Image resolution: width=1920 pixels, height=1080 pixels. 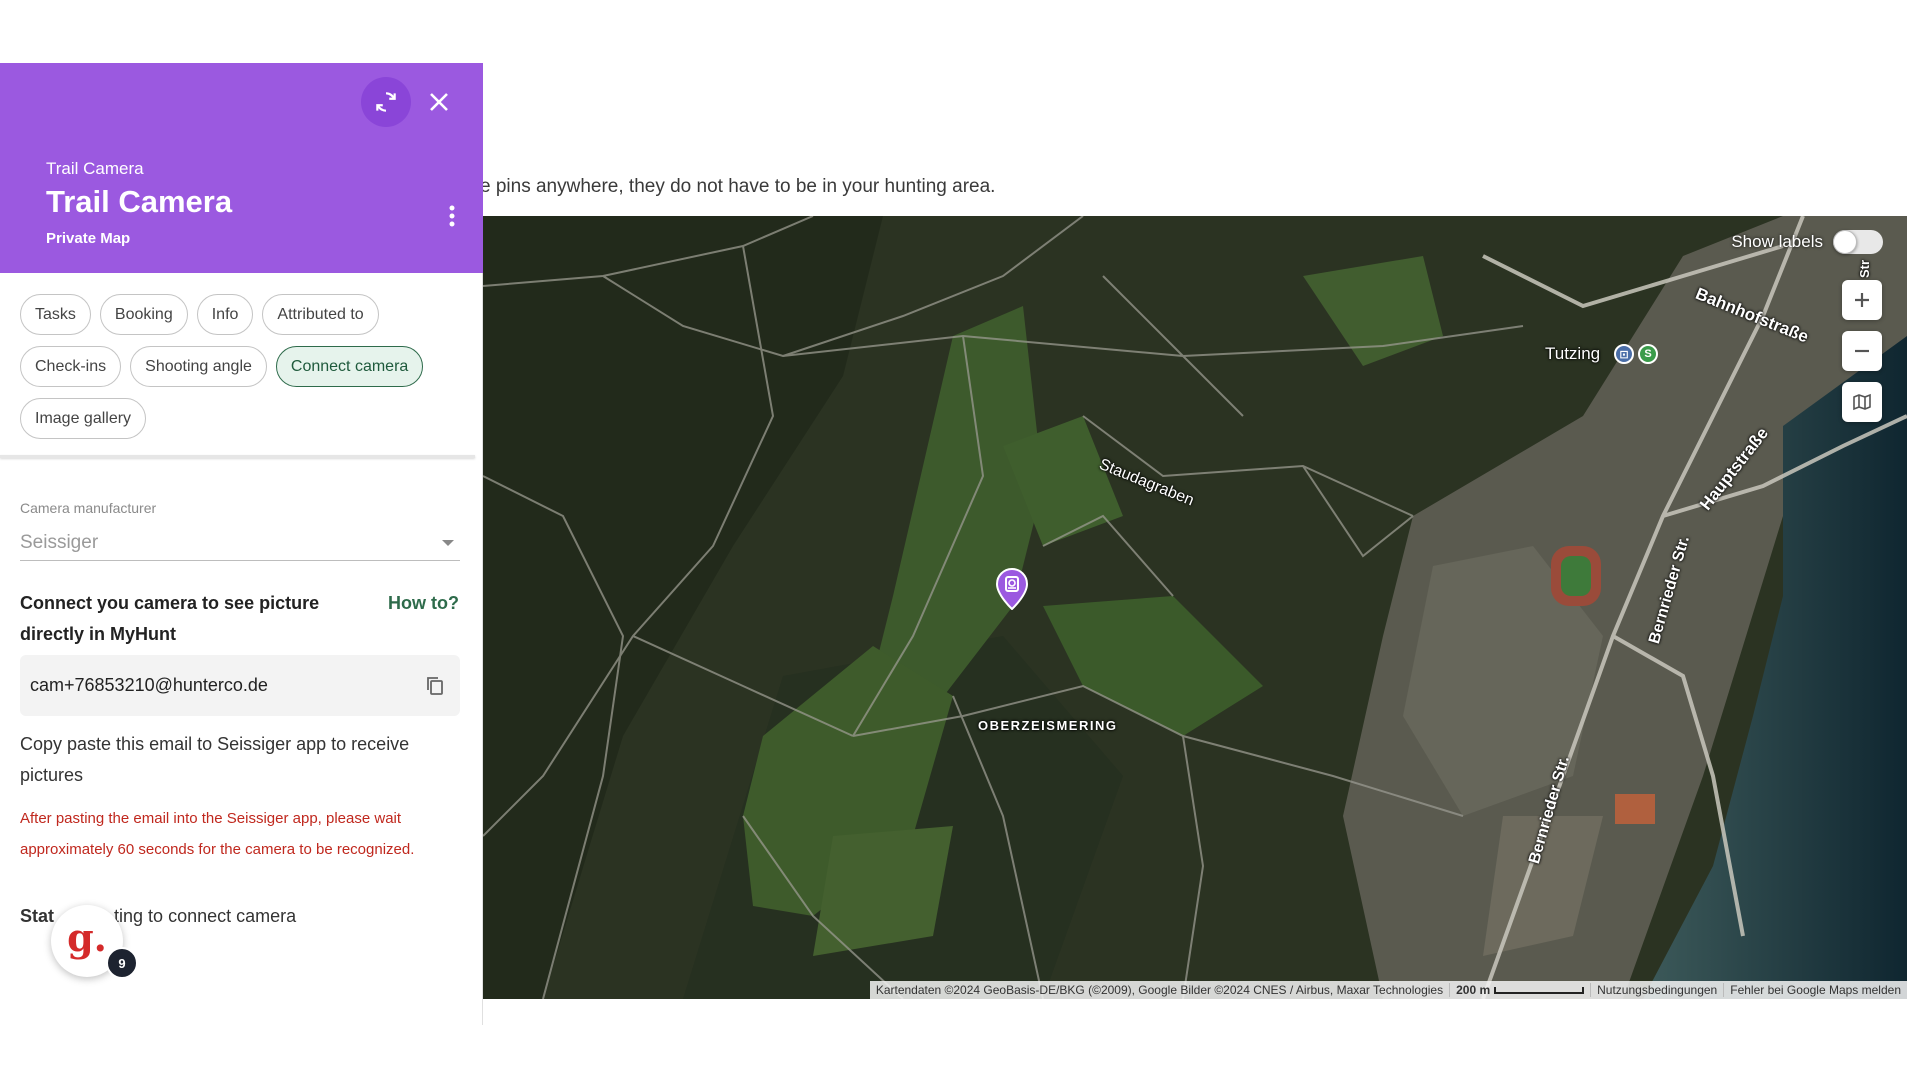 What do you see at coordinates (1845, 242) in the screenshot?
I see `toggle-knob` at bounding box center [1845, 242].